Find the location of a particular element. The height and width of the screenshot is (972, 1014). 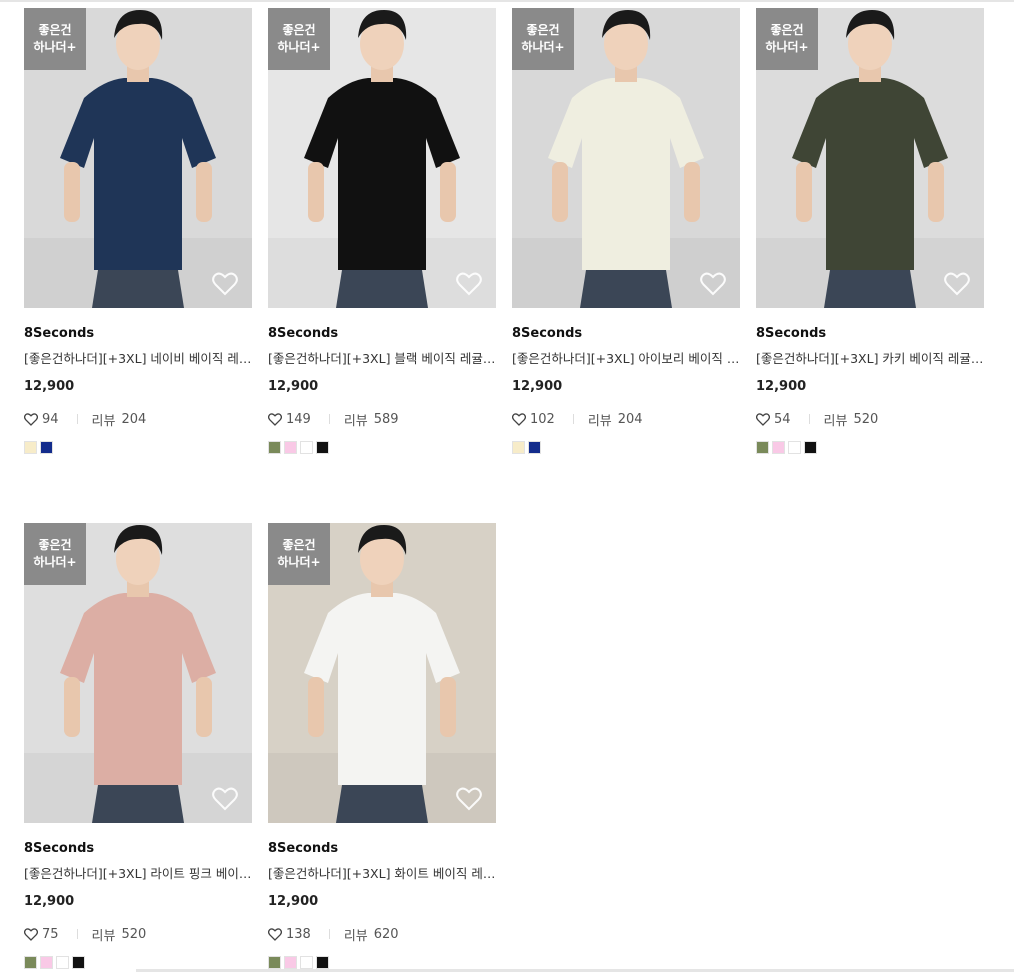

product-name: [좋은건하나더][+3XL] 네이비 베이직 레귤러핏 반소매 티셔츠 is located at coordinates (138, 357).